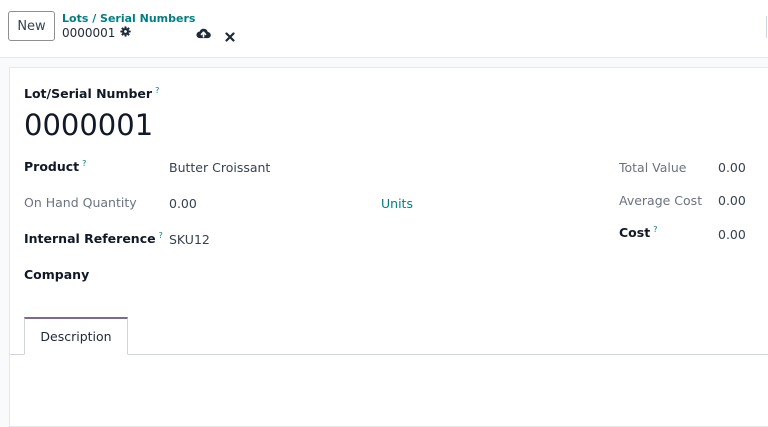  Describe the element at coordinates (128, 18) in the screenshot. I see `breadcrumb-parent-link: Lots / Serial Numbers` at that location.